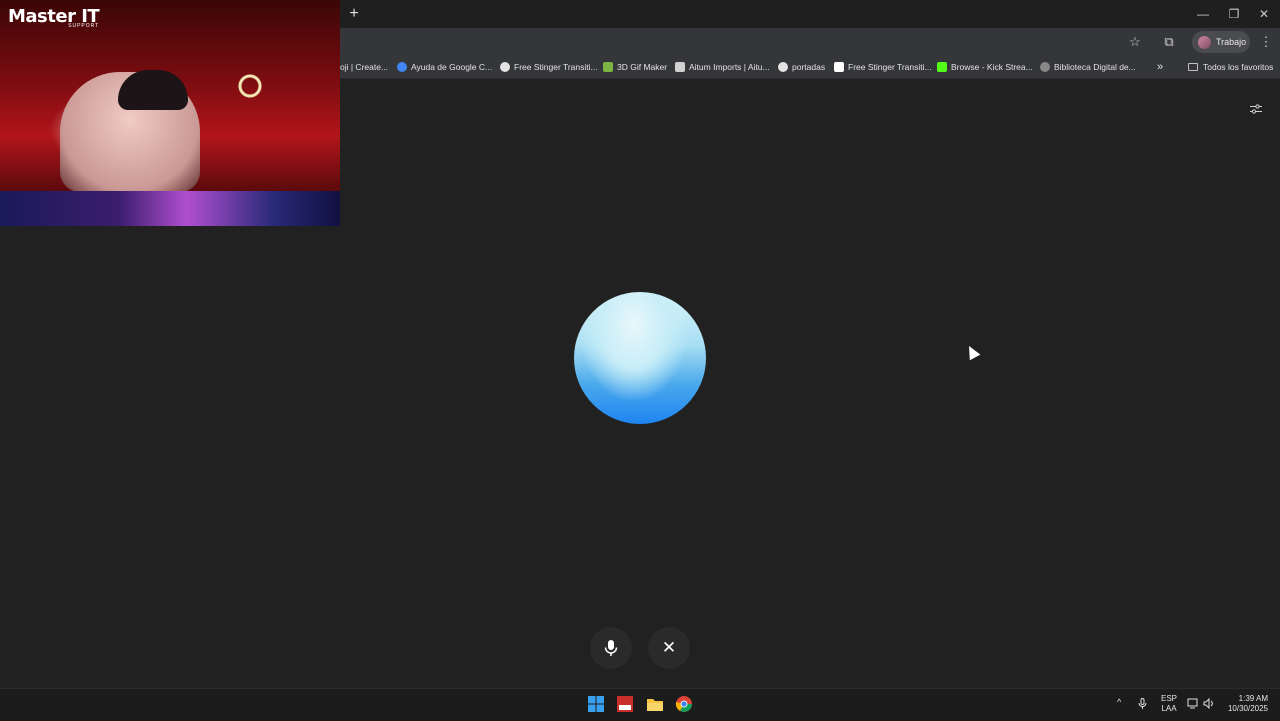 Image resolution: width=1280 pixels, height=721 pixels. I want to click on kick-icon, so click(942, 67).